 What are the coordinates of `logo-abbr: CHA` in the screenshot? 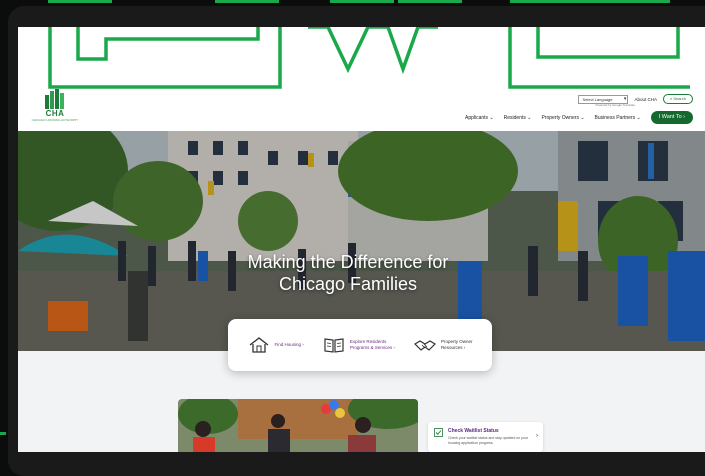 It's located at (55, 113).